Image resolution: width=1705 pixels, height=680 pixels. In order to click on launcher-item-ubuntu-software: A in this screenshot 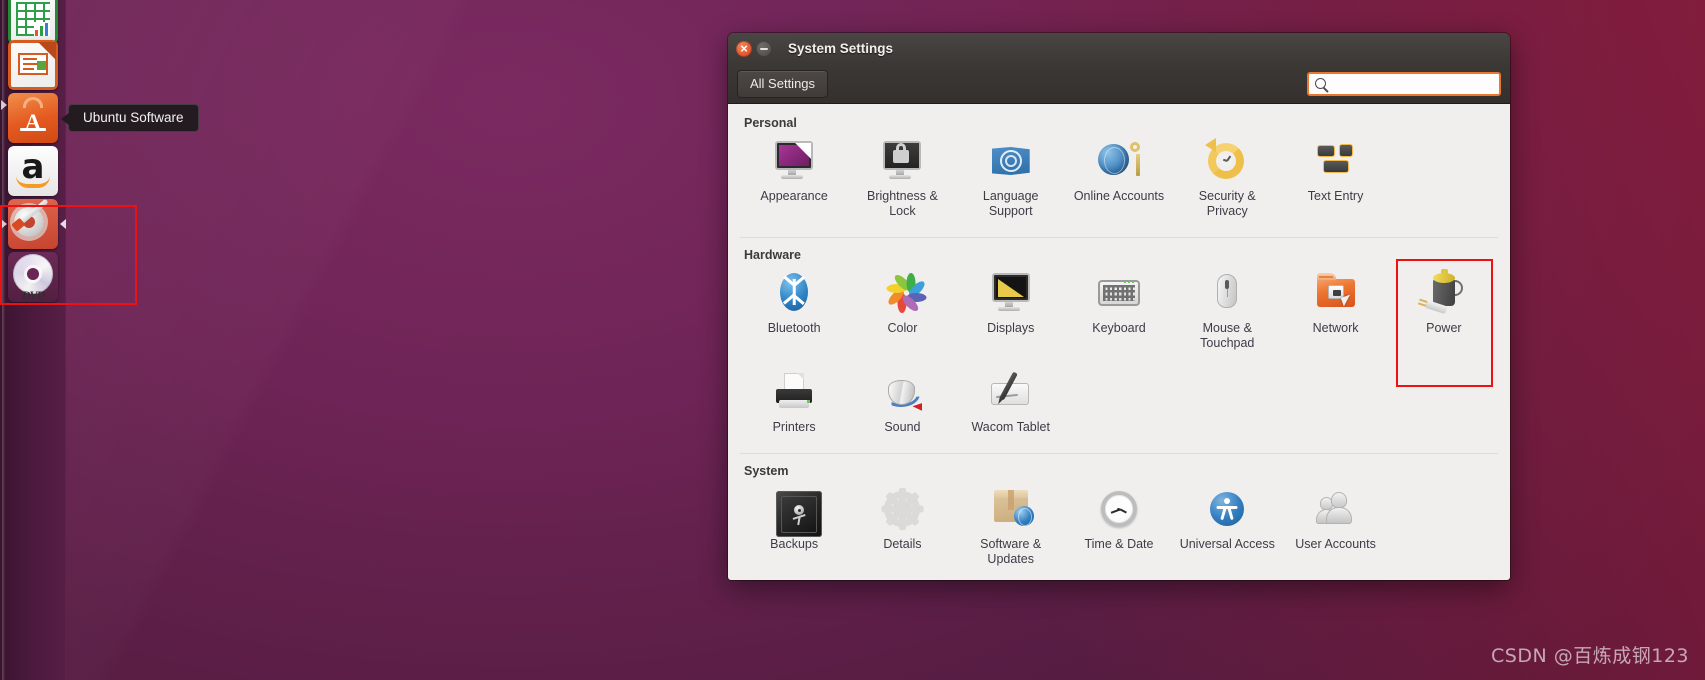, I will do `click(33, 118)`.